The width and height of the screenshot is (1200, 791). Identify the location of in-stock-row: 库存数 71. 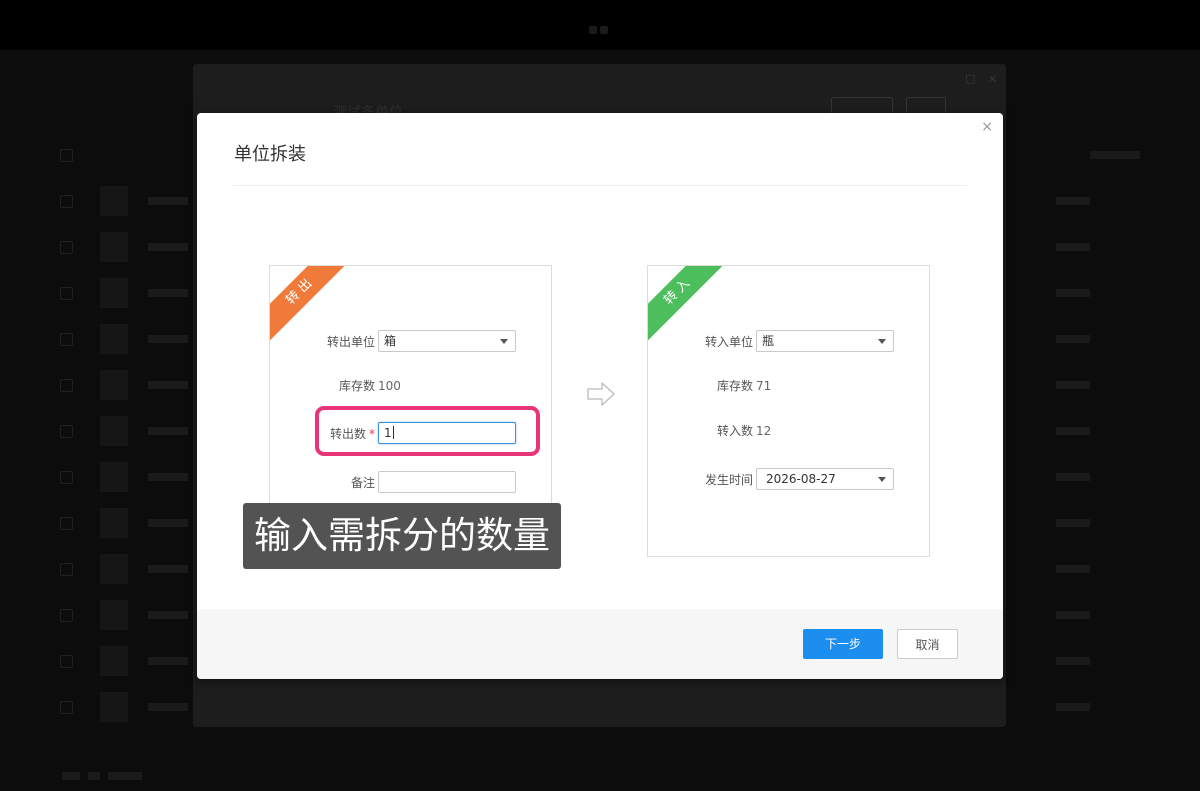
(788, 386).